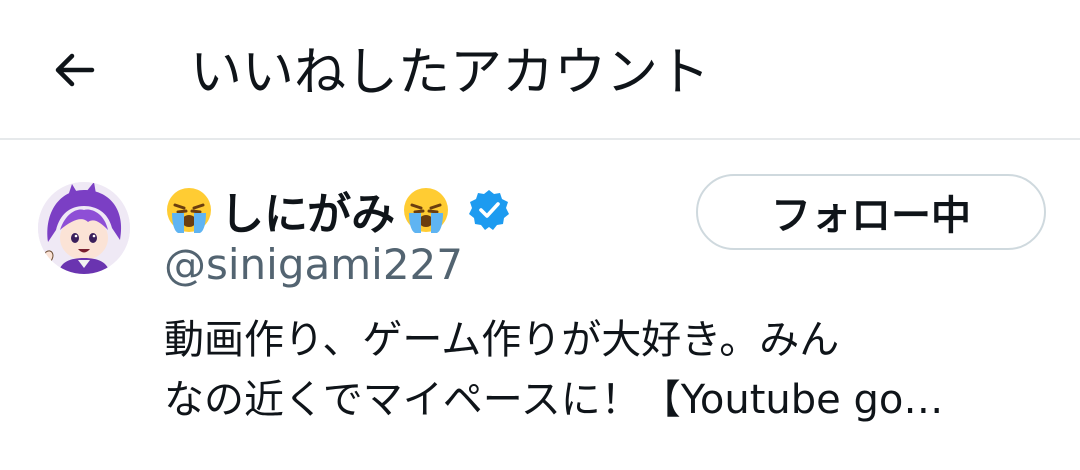  I want to click on display-name: しにがみ, so click(308, 214).